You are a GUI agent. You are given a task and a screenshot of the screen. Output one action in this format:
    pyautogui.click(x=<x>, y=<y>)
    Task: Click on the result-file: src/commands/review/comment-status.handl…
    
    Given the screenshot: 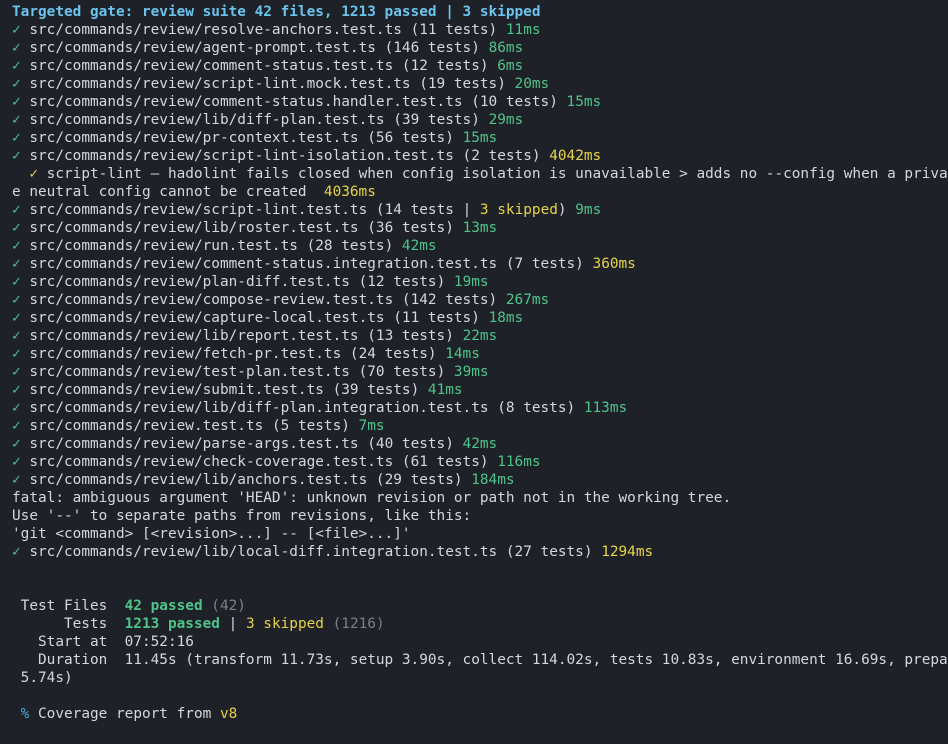 What is the action you would take?
    pyautogui.click(x=246, y=102)
    